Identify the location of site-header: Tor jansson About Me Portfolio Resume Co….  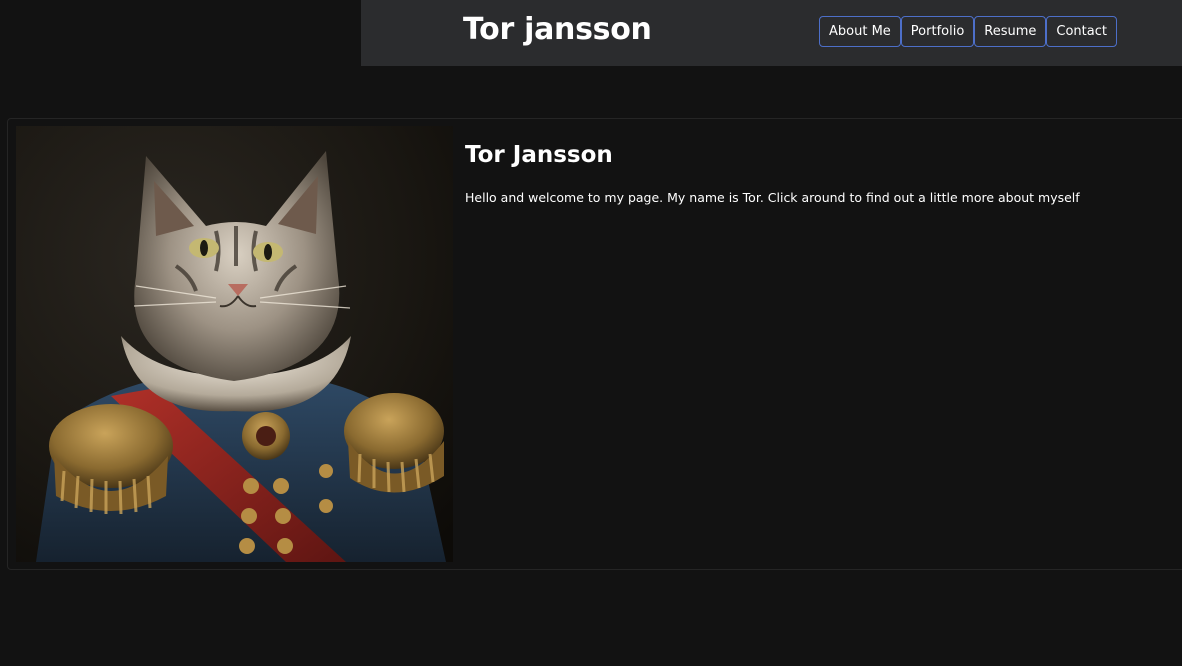
(771, 33).